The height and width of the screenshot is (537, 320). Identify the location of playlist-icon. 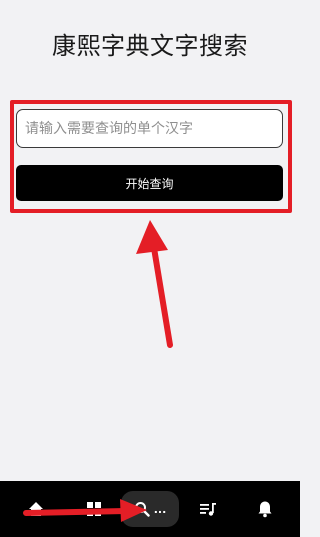
(208, 509).